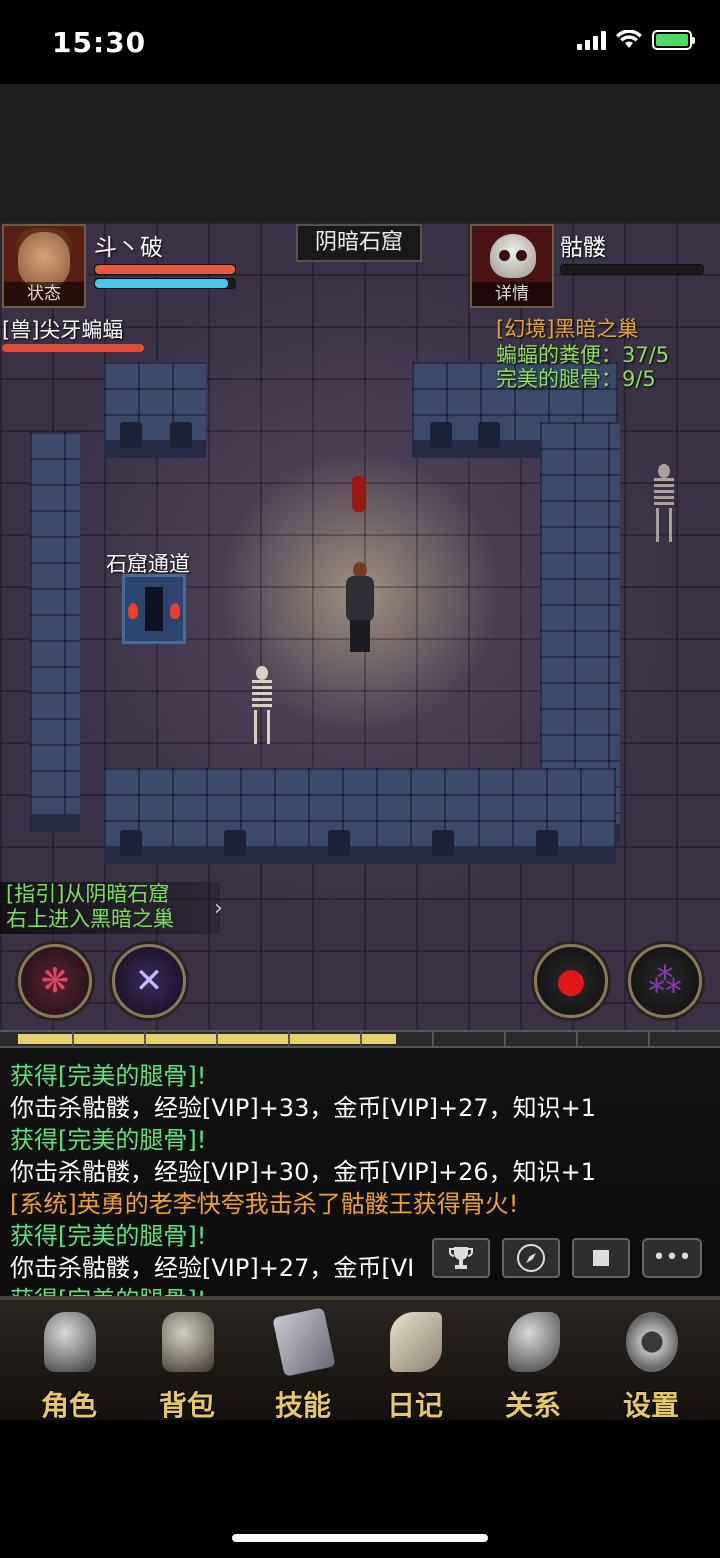 The height and width of the screenshot is (1558, 720). Describe the element at coordinates (532, 1405) in the screenshot. I see `nav-label: 关系` at that location.